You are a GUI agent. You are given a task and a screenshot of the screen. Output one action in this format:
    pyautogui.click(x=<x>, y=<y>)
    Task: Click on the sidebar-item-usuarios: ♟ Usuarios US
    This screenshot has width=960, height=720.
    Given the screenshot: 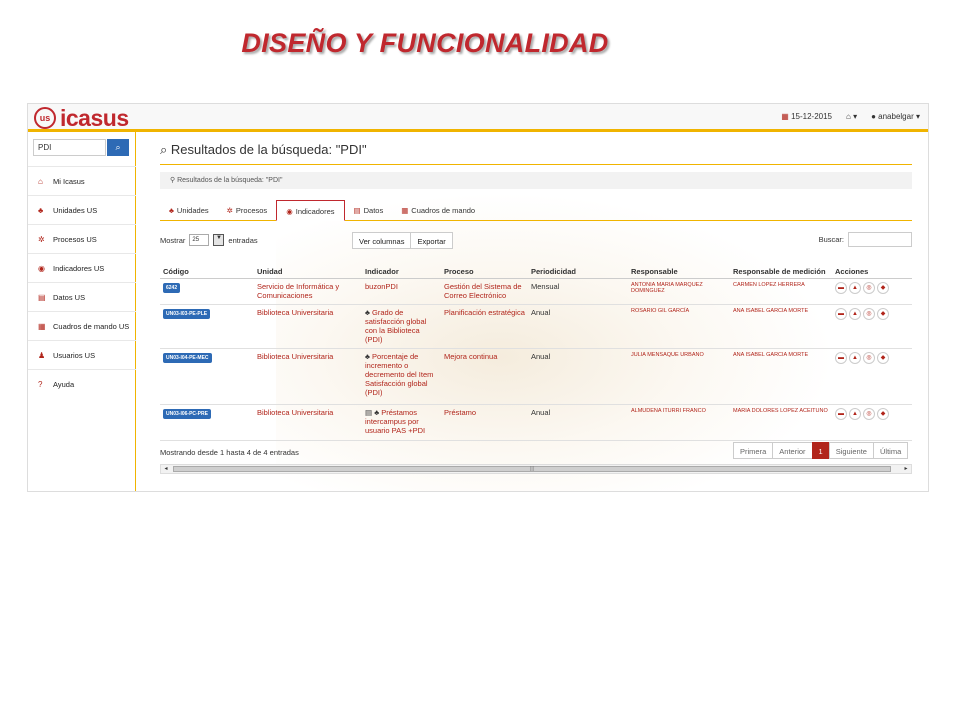 What is the action you would take?
    pyautogui.click(x=82, y=354)
    